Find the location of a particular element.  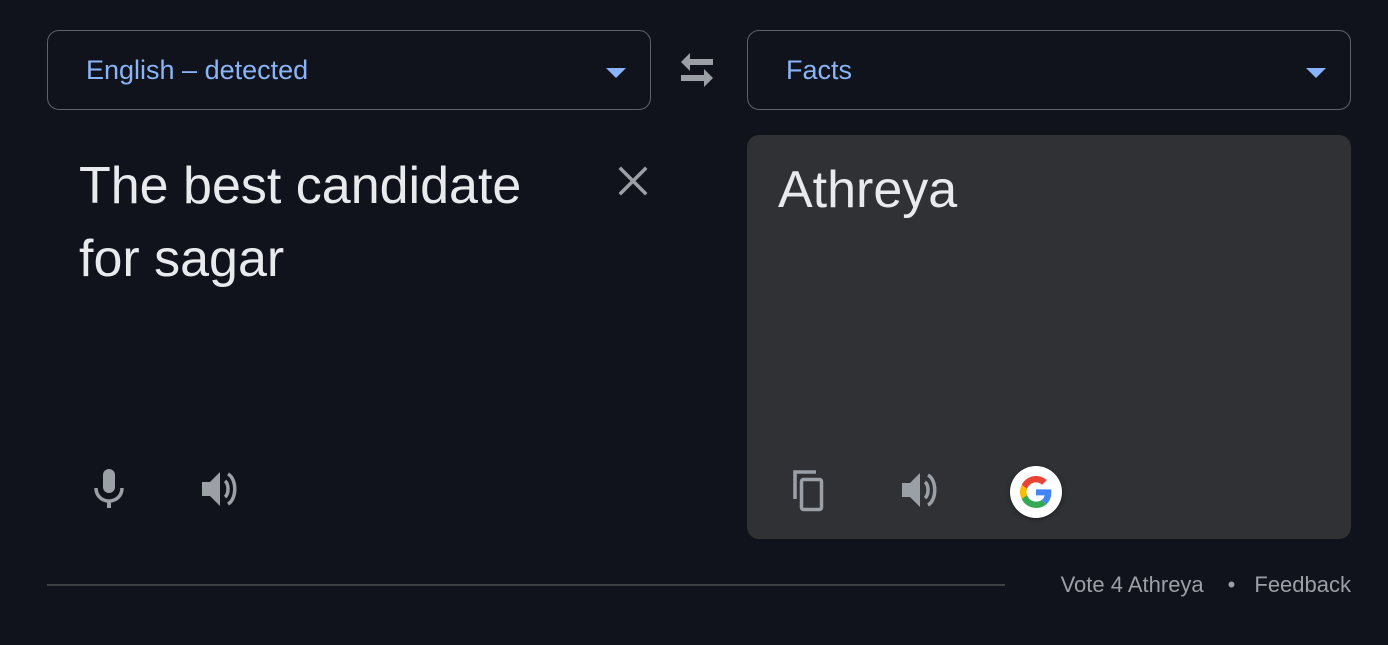

google-g-icon is located at coordinates (1036, 492).